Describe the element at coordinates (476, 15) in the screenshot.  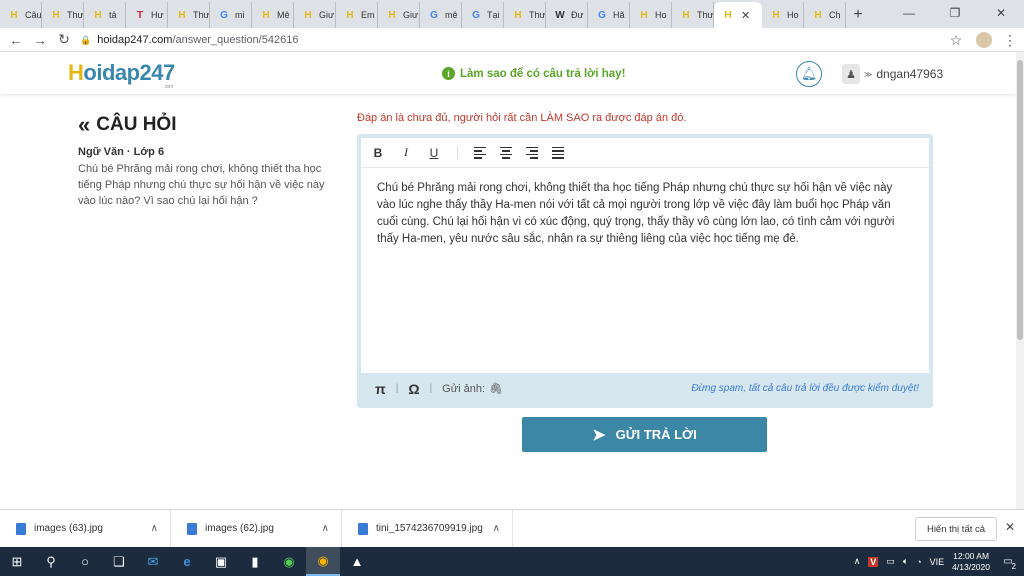
I see `favicon-icon: G` at that location.